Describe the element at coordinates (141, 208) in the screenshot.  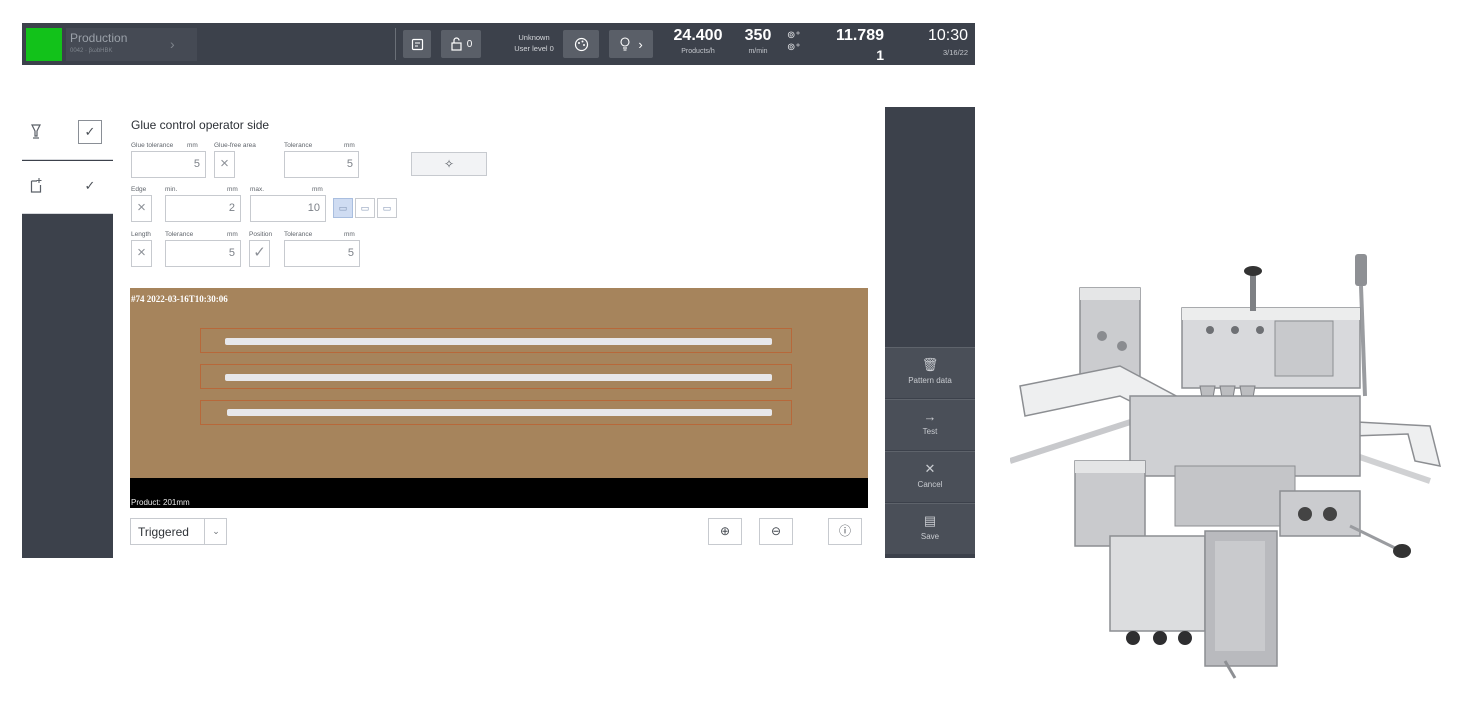
I see `edge-toggle: ×` at that location.